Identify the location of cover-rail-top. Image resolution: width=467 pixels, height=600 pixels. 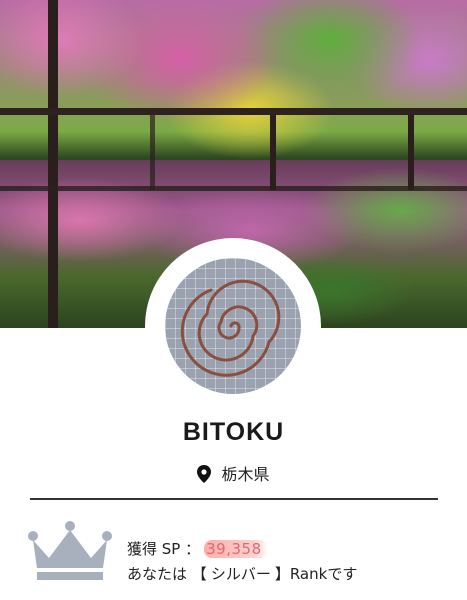
(233, 111).